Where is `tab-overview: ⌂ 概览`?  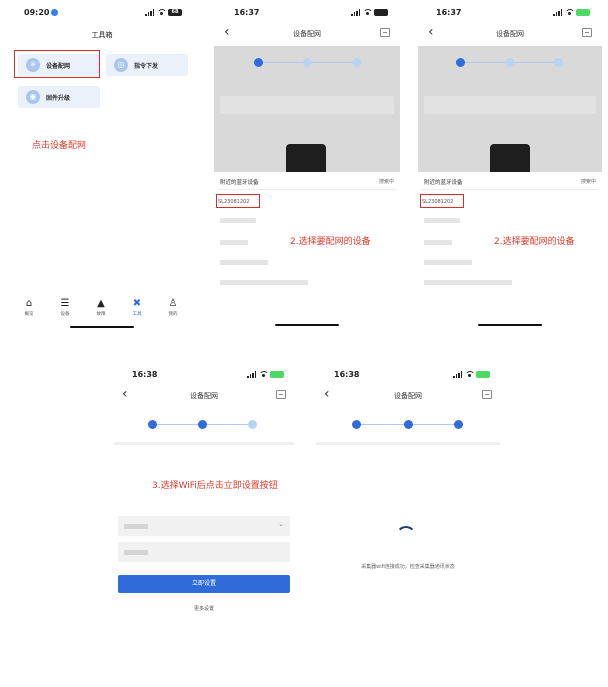
tab-overview: ⌂ 概览 is located at coordinates (29, 307).